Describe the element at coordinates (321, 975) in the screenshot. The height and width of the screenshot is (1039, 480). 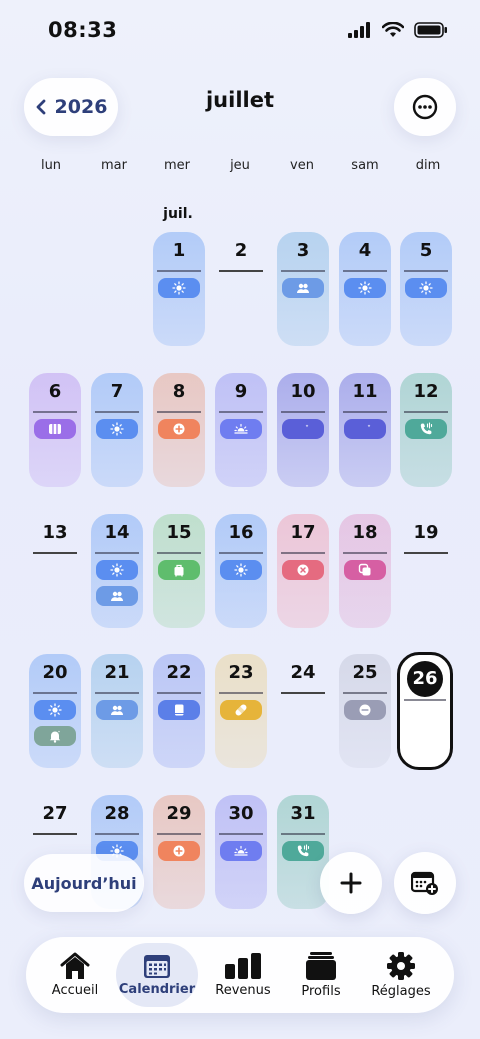
I see `tab-profils: Profils` at that location.